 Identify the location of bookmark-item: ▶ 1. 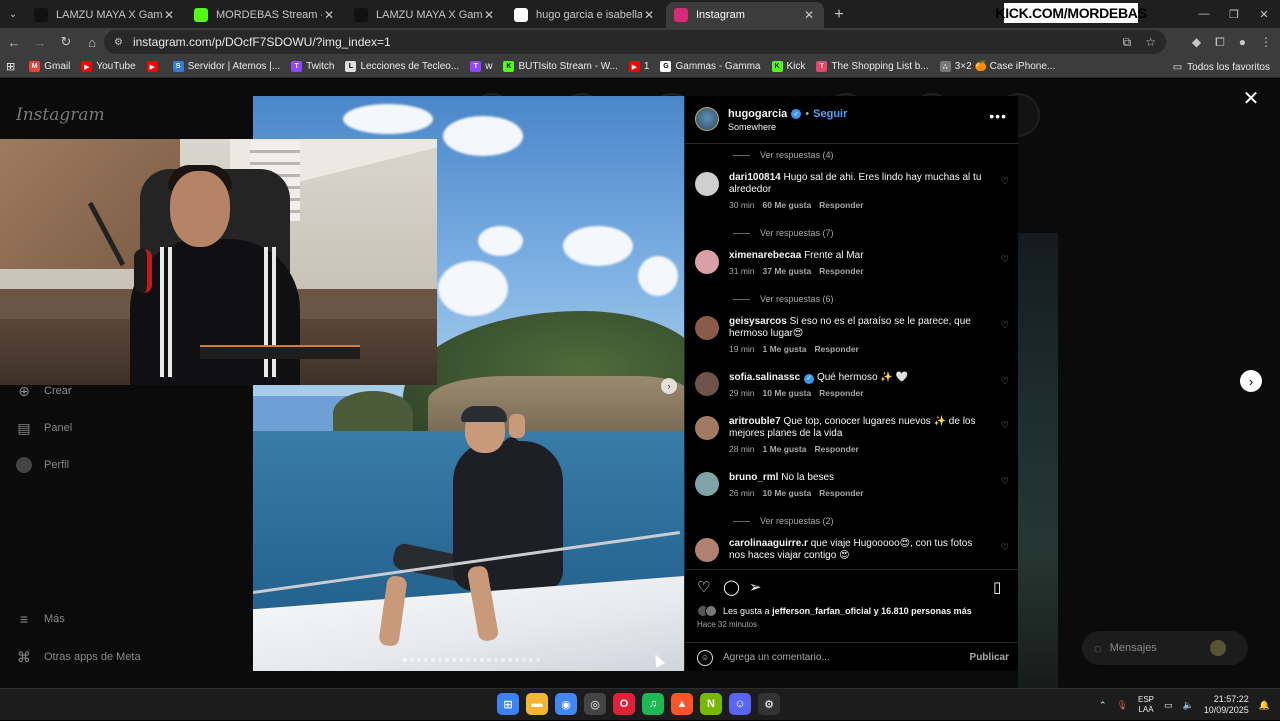
(638, 66).